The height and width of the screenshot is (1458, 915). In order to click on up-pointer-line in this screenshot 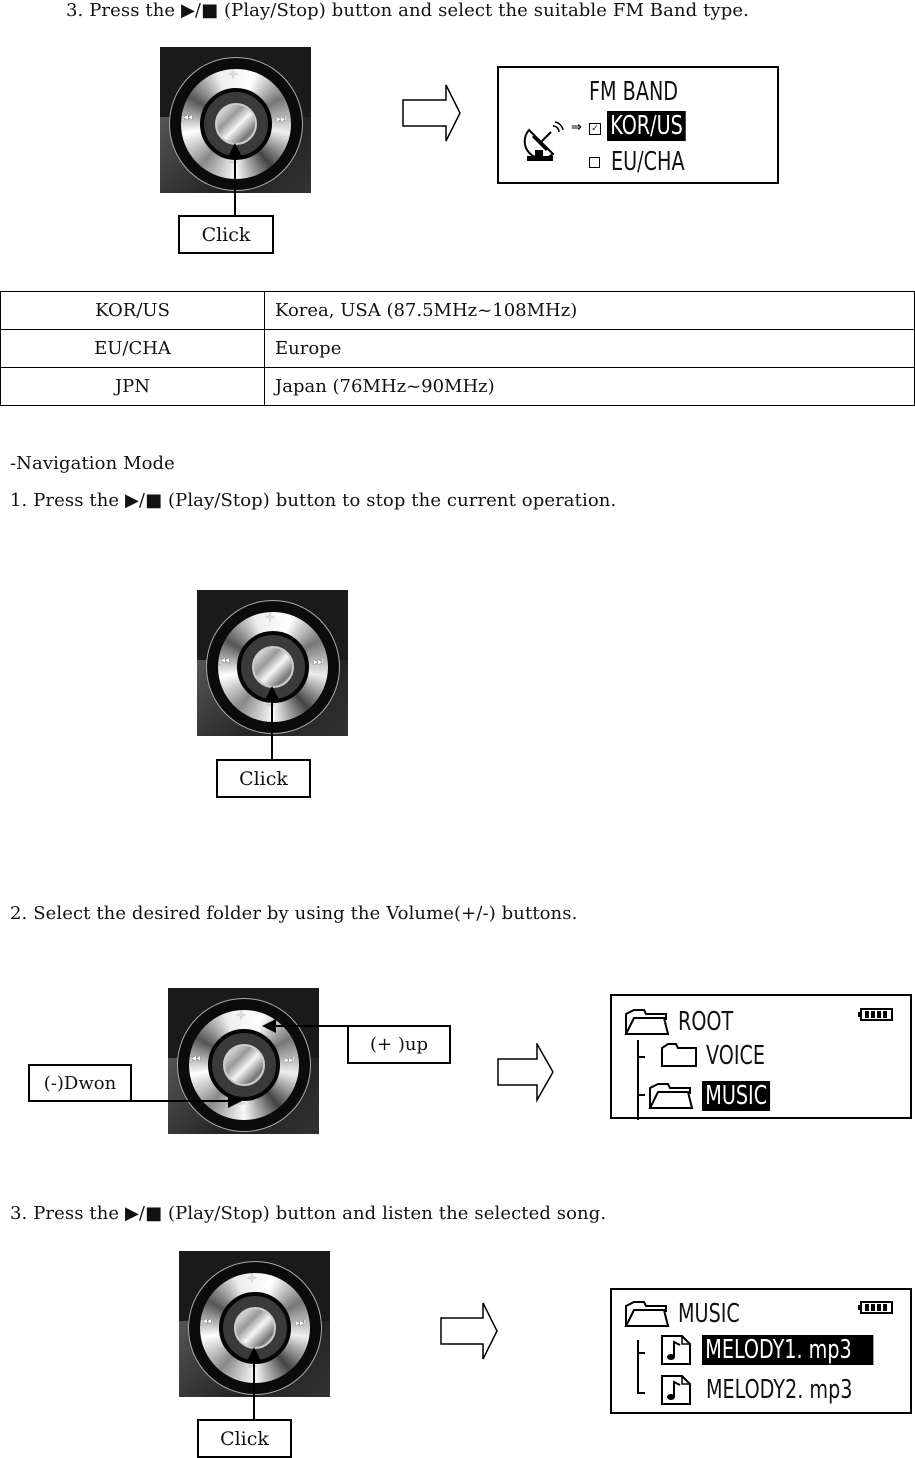, I will do `click(312, 1026)`.